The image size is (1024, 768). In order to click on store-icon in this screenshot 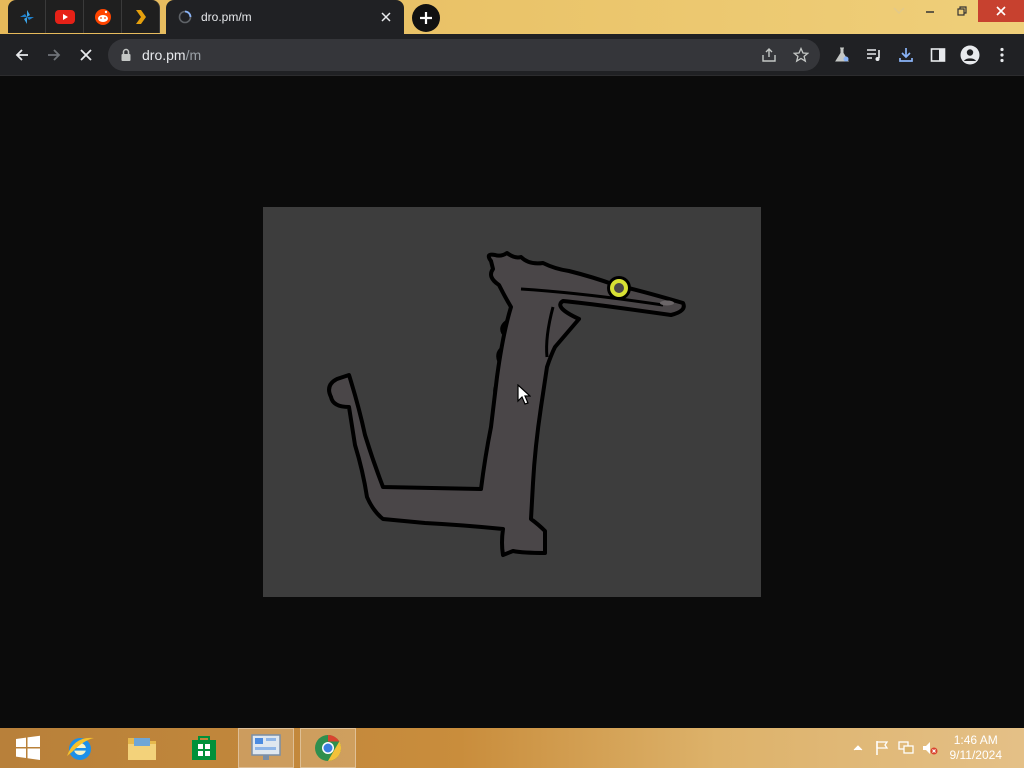, I will do `click(204, 748)`.